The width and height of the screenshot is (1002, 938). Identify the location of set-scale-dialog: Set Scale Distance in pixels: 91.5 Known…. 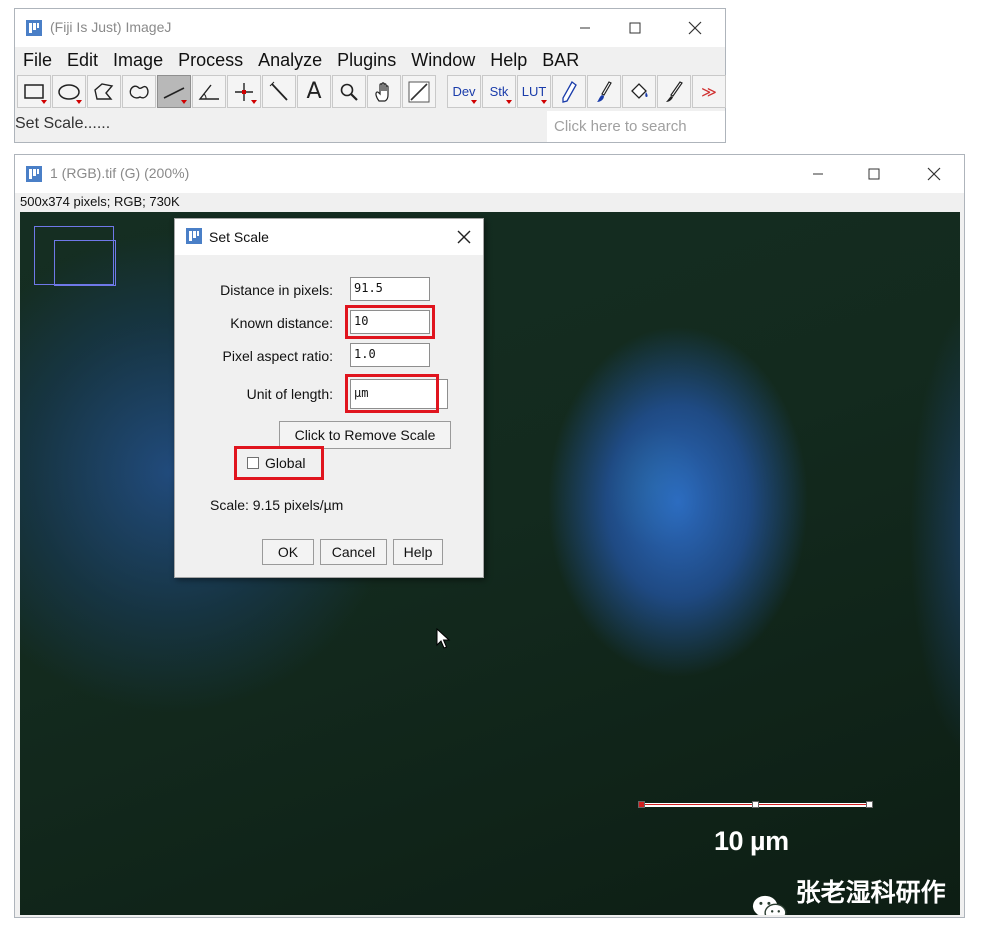
(329, 398).